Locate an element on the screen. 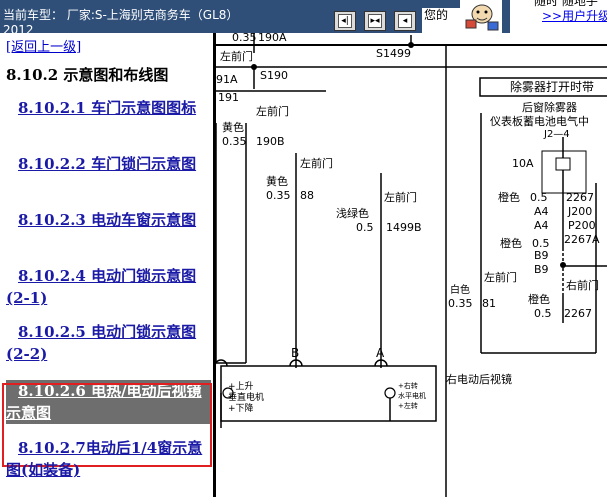  label-p200: P200 is located at coordinates (582, 225).